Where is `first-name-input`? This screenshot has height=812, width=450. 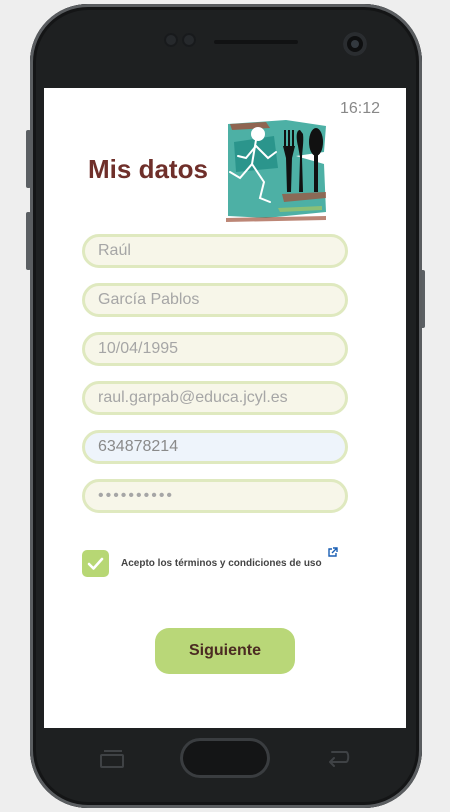
first-name-input is located at coordinates (215, 251).